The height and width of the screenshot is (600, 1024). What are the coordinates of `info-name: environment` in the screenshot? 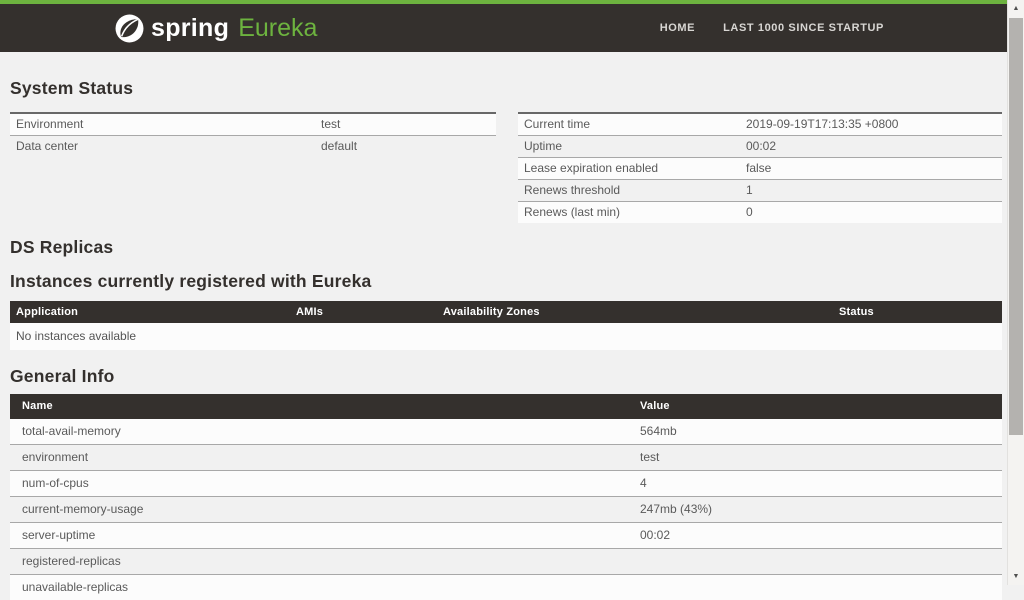 It's located at (319, 458).